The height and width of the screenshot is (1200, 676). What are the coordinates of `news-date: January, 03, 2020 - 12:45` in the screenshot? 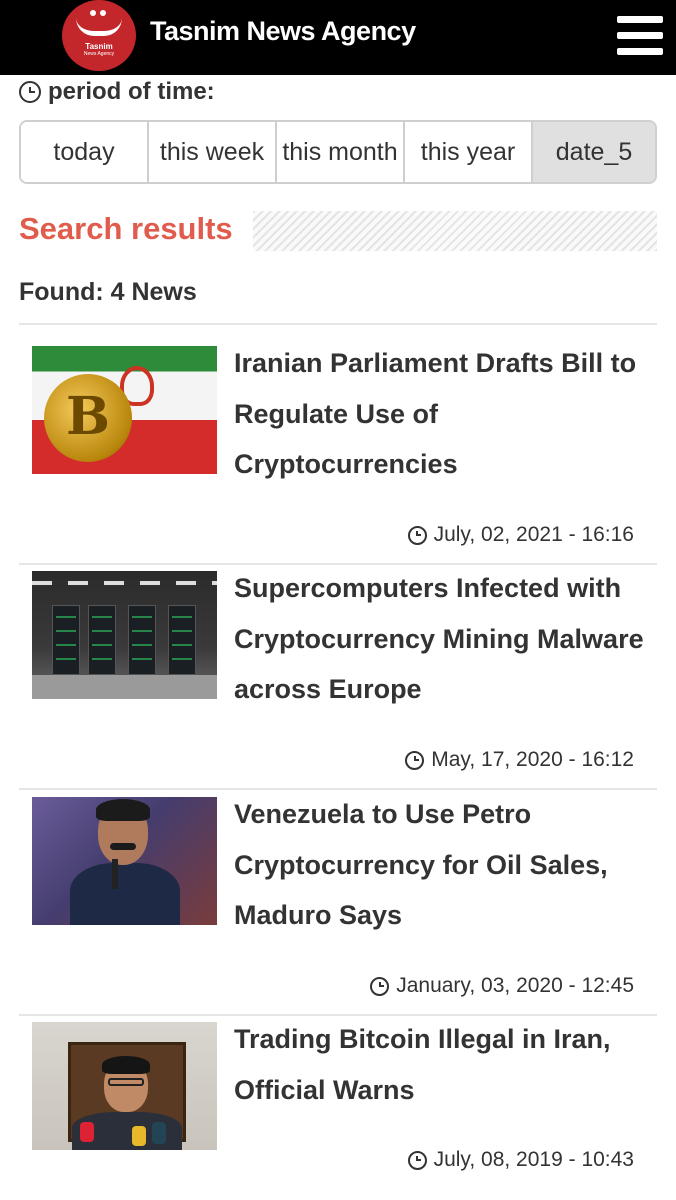 It's located at (502, 986).